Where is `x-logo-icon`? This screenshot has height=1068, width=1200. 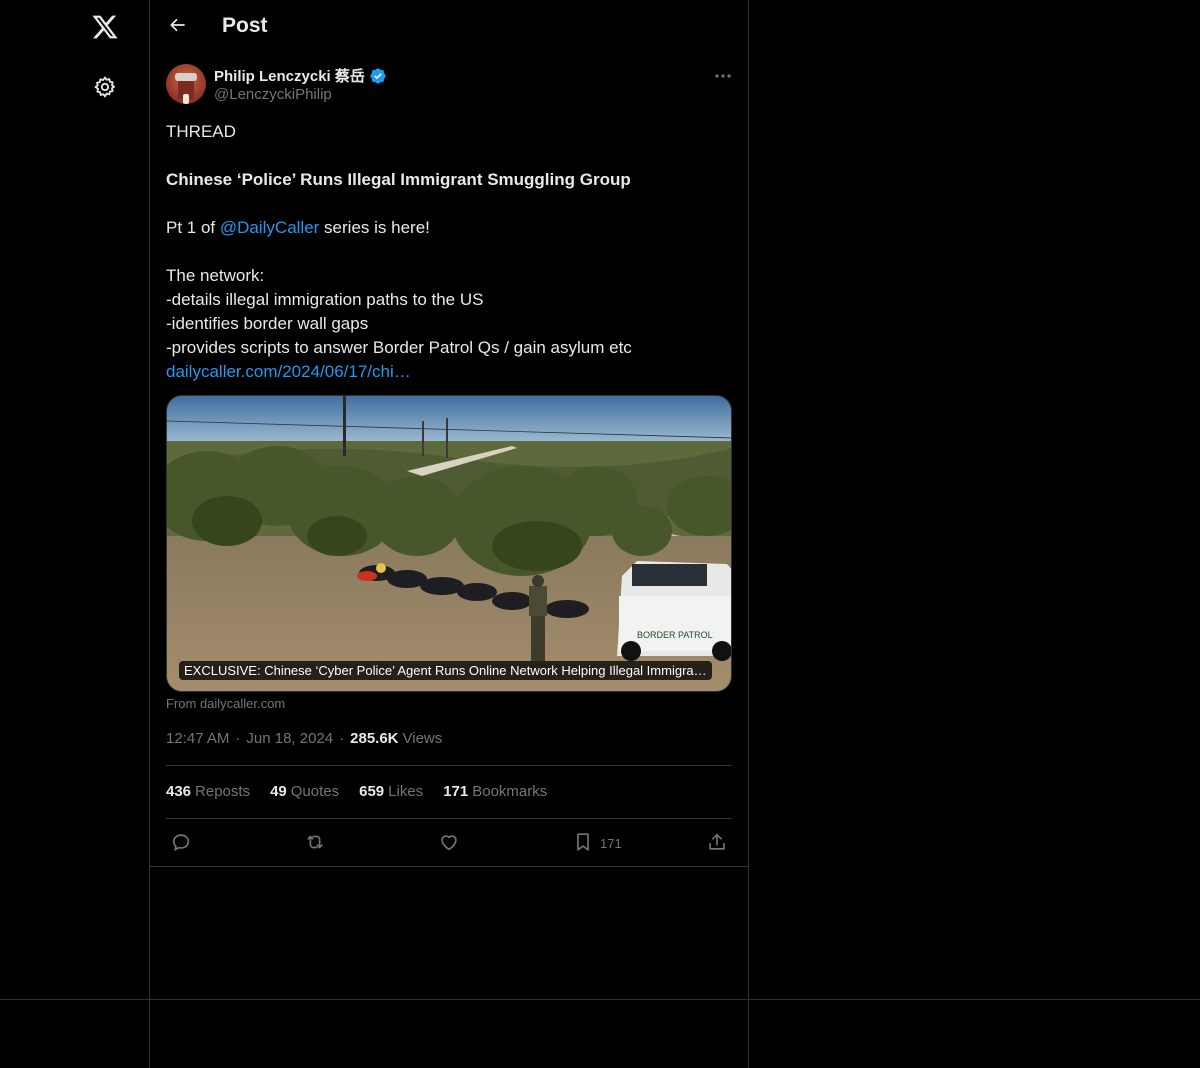
x-logo-icon is located at coordinates (105, 27).